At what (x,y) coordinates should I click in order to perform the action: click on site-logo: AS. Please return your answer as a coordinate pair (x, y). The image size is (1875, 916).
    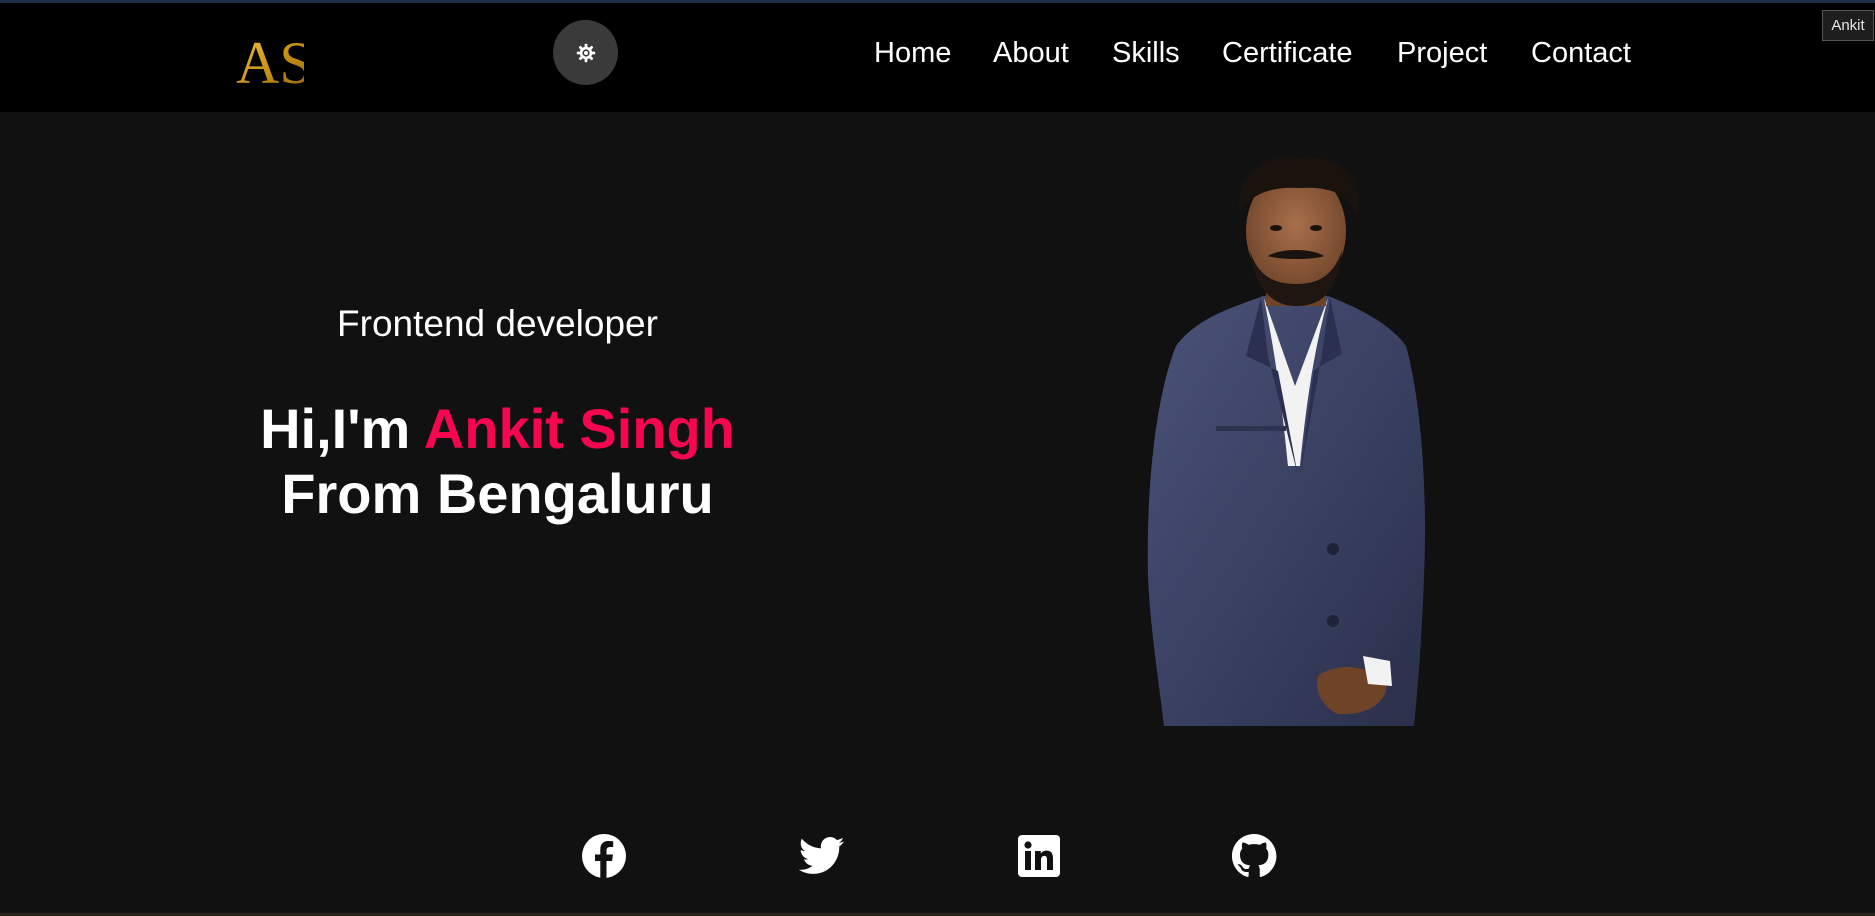
    Looking at the image, I should click on (273, 60).